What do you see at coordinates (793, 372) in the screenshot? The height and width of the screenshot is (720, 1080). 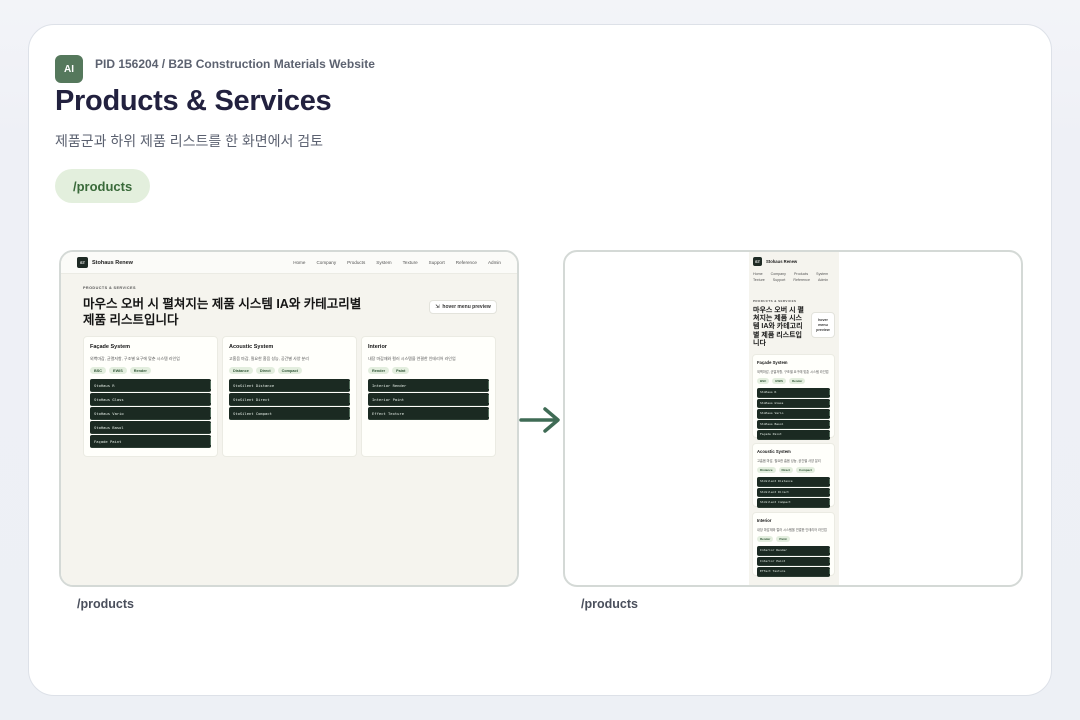 I see `category-description: 외벽마감, 균열저항, 구조별 요구에 맞춘 시스템 라인업` at bounding box center [793, 372].